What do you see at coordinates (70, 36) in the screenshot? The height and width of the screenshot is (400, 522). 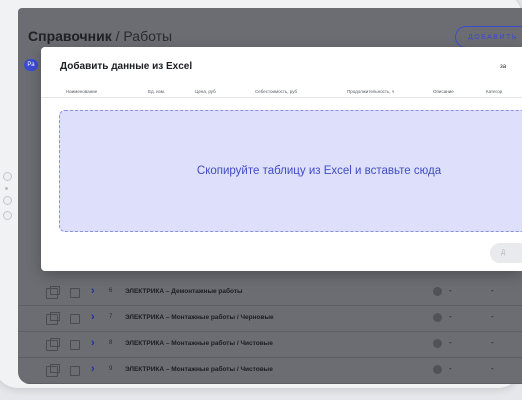 I see `title-main: Справочник` at bounding box center [70, 36].